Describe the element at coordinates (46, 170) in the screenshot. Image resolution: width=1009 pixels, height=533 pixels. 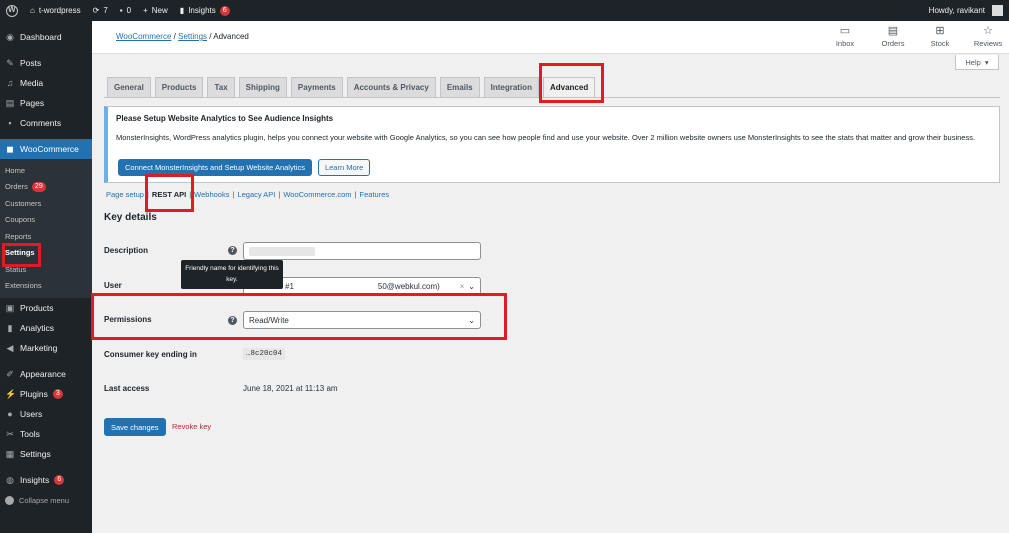
I see `submenu-item-home: Home` at that location.